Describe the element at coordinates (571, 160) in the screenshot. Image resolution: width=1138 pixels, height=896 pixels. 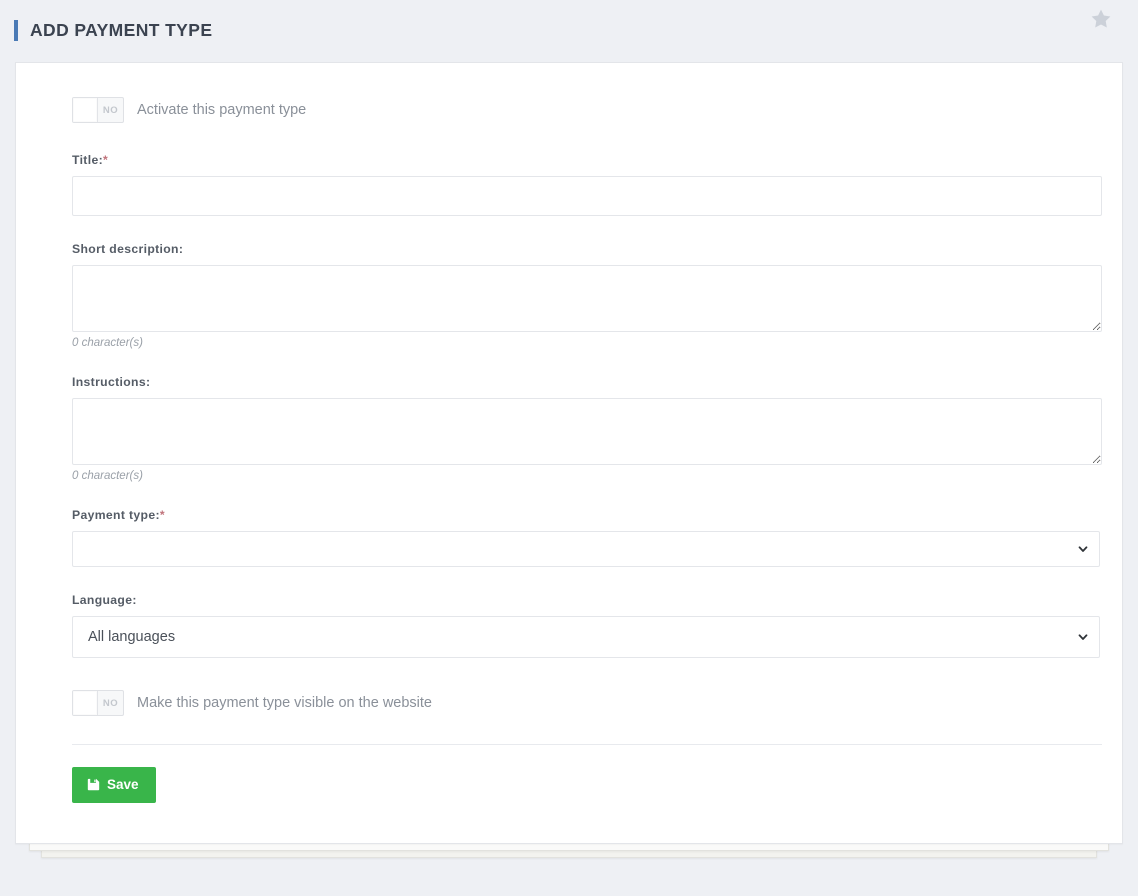
I see `title-label: Title:*` at that location.